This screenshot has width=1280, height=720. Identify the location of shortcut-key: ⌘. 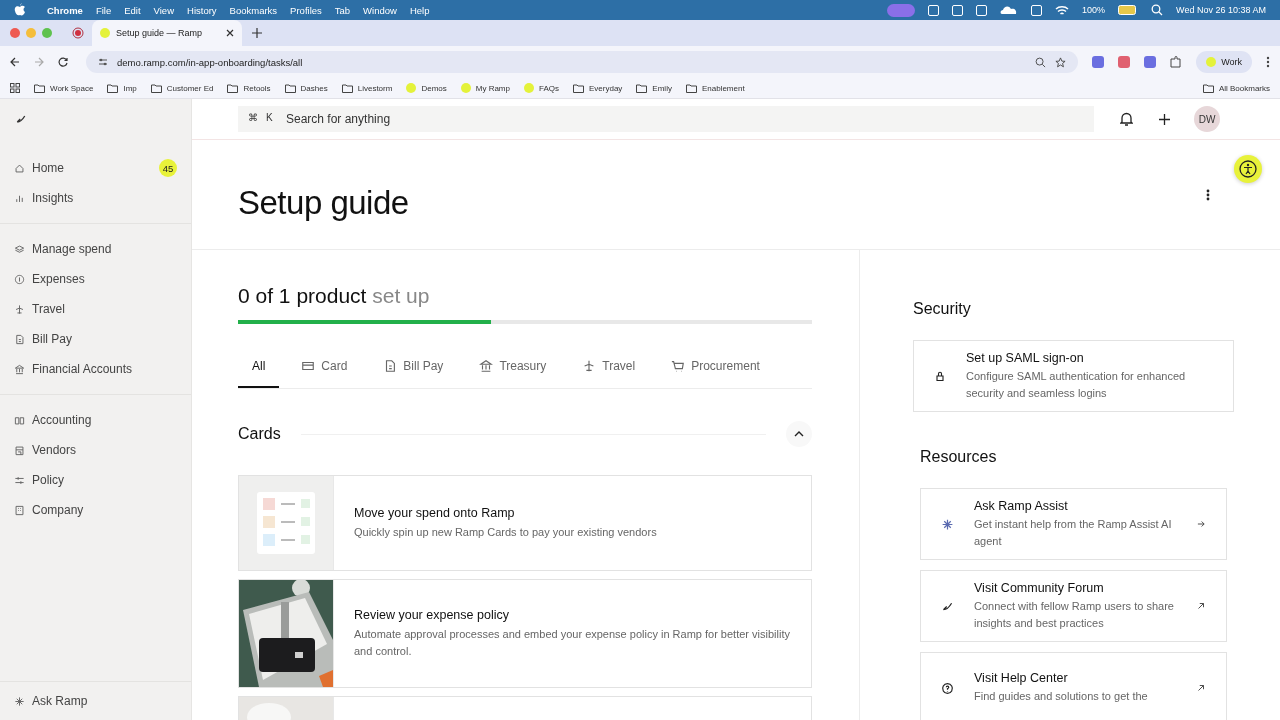
(253, 117).